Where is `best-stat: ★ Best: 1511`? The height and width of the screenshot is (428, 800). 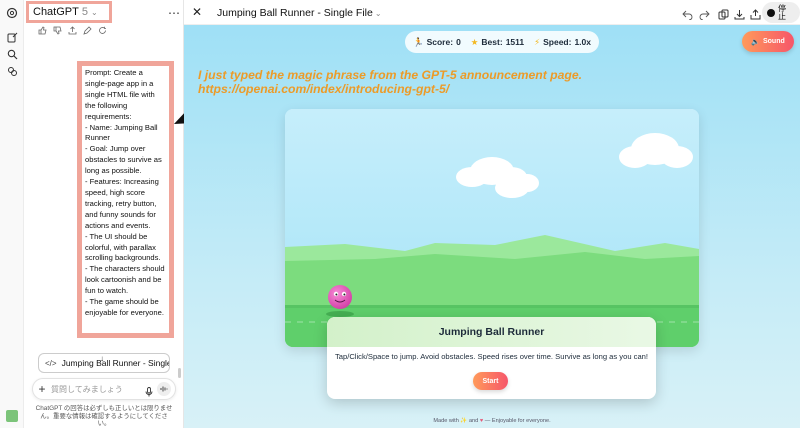 best-stat: ★ Best: 1511 is located at coordinates (497, 42).